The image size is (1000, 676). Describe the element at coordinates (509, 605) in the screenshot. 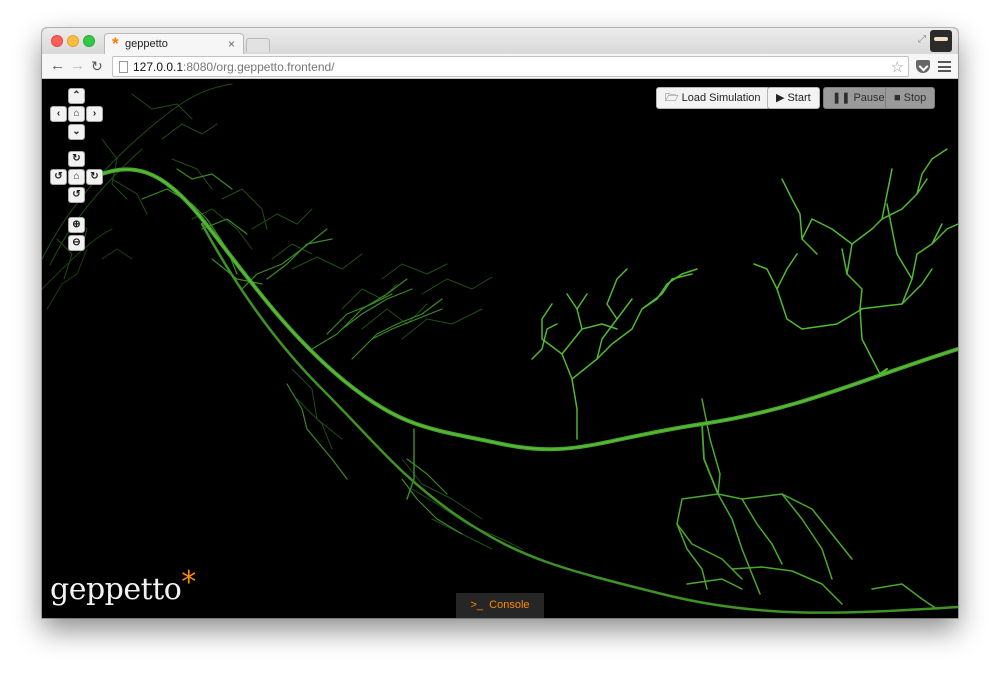

I see `console-label: Console` at that location.